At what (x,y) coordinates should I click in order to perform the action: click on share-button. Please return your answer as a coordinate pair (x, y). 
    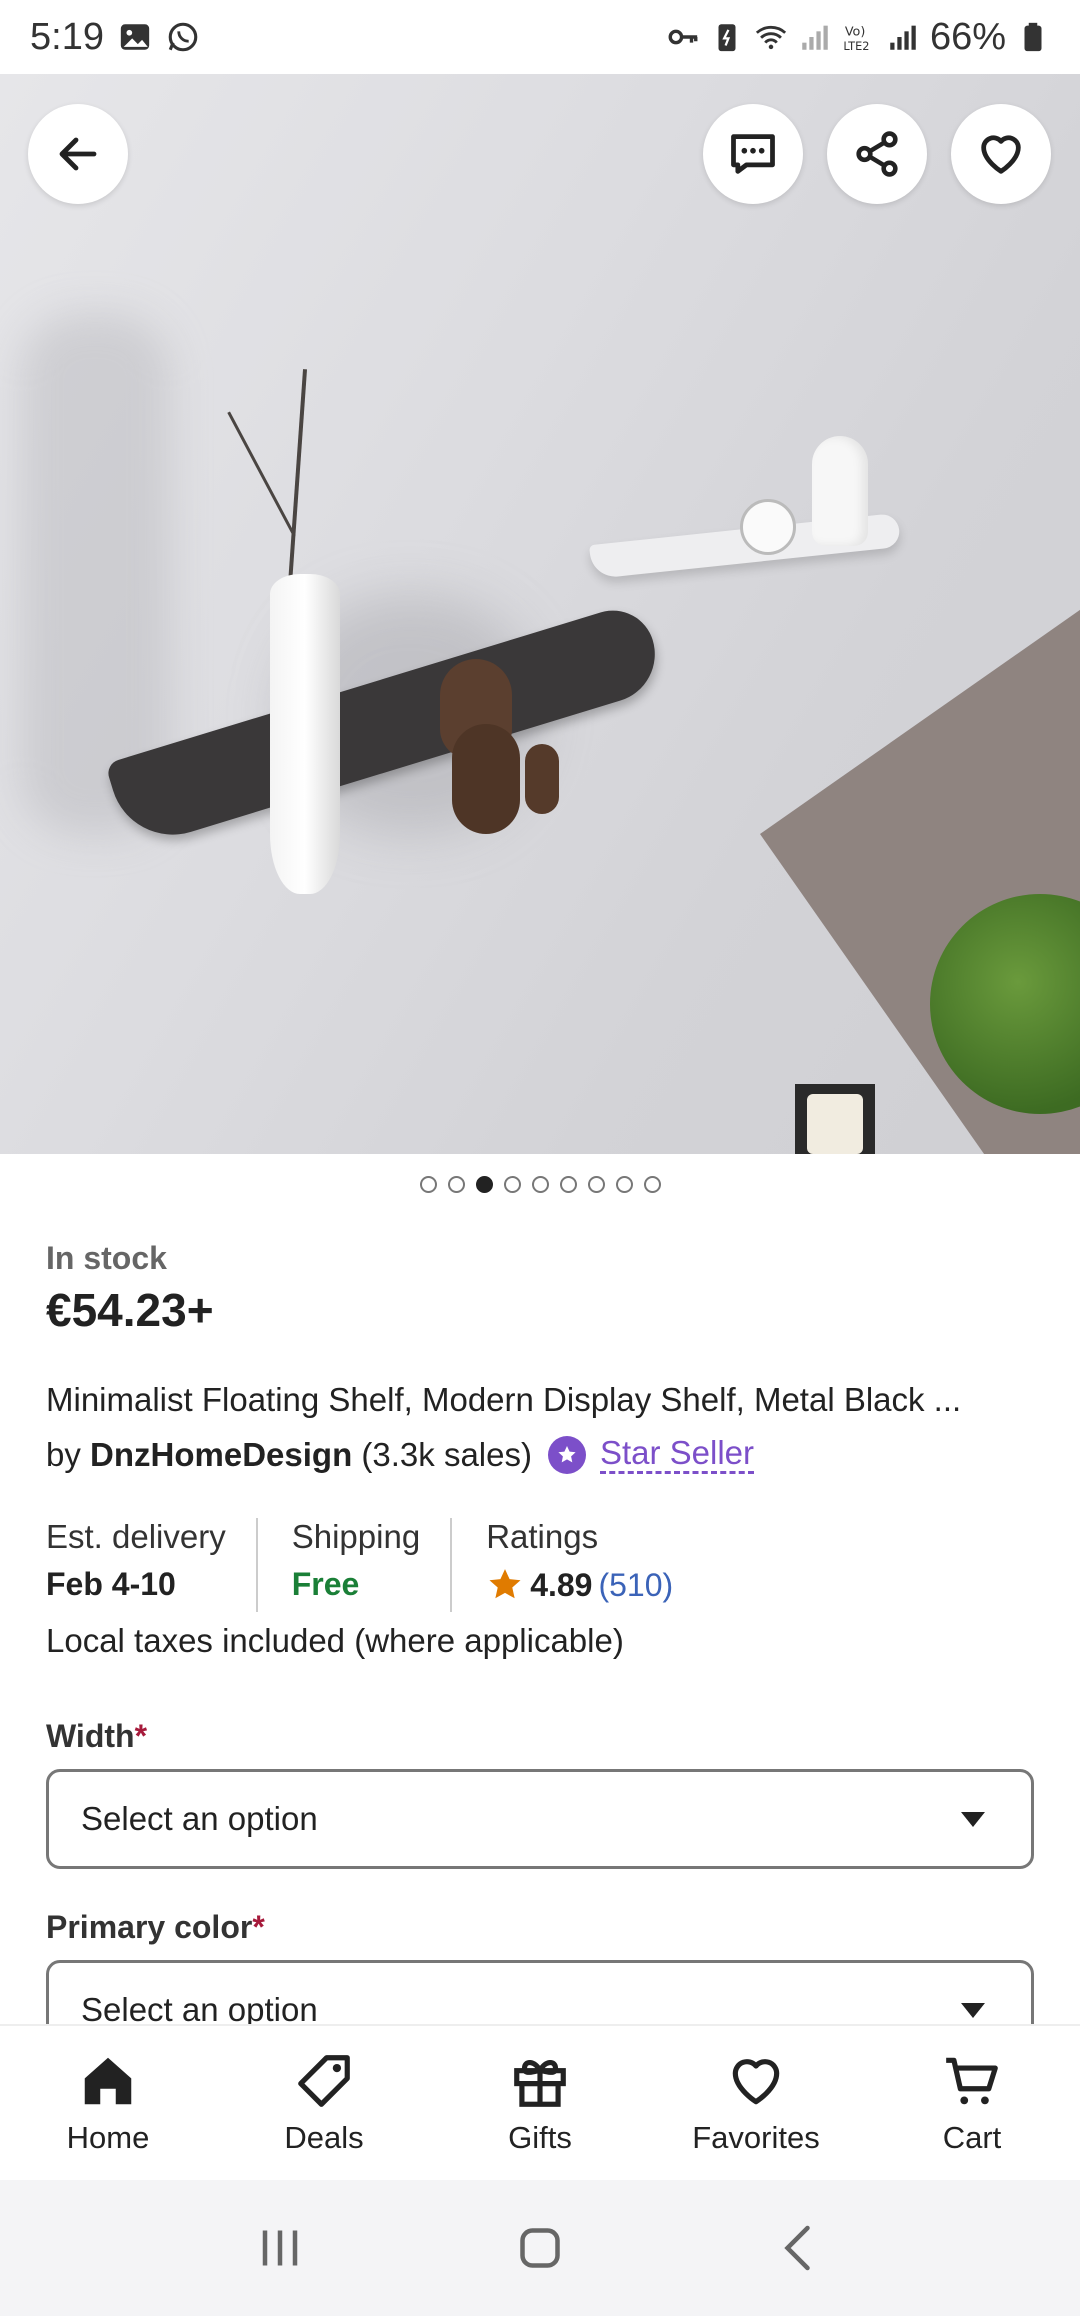
    Looking at the image, I should click on (877, 154).